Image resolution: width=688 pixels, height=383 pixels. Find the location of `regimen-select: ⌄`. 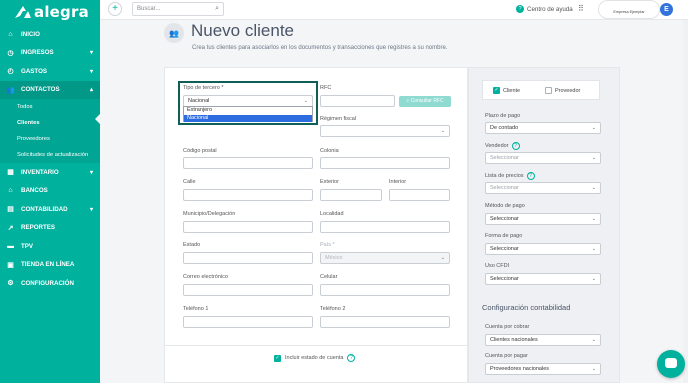

regimen-select: ⌄ is located at coordinates (385, 131).